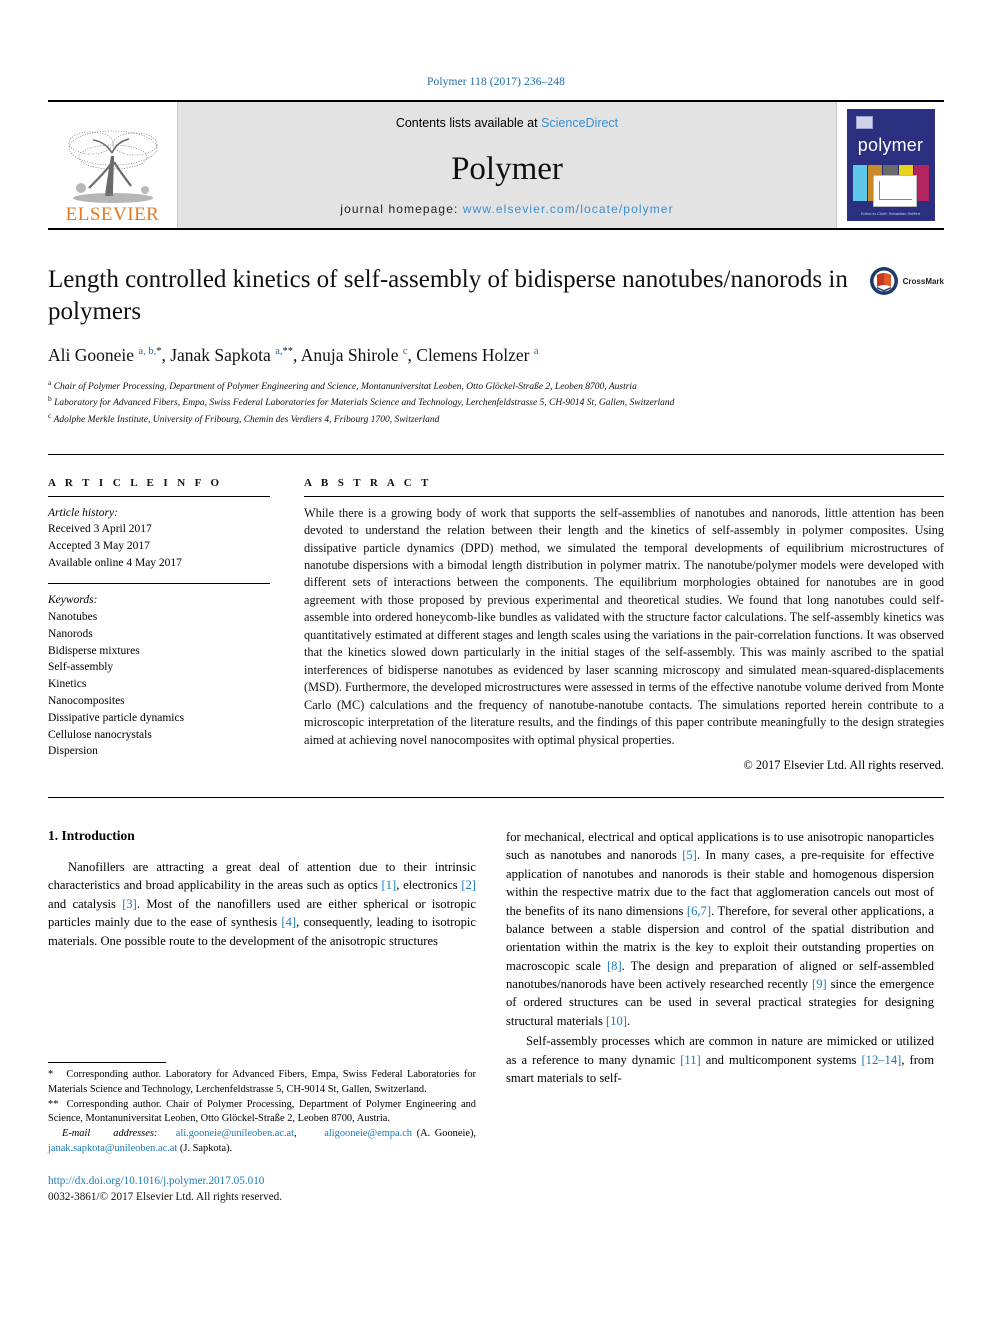 The width and height of the screenshot is (992, 1323). Describe the element at coordinates (135, 482) in the screenshot. I see `article-info-heading: A R T I C L E I N F O` at that location.